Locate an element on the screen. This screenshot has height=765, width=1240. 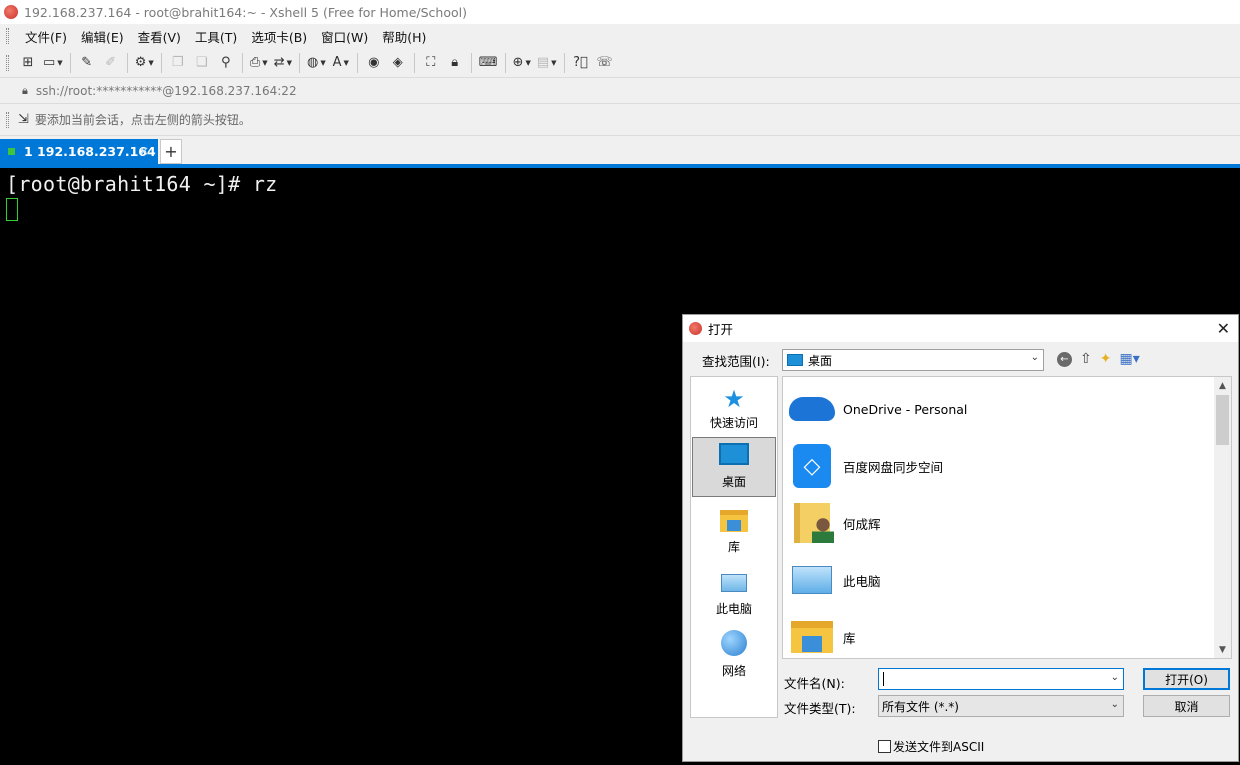
help-icon: ?⃝ is located at coordinates (581, 63).